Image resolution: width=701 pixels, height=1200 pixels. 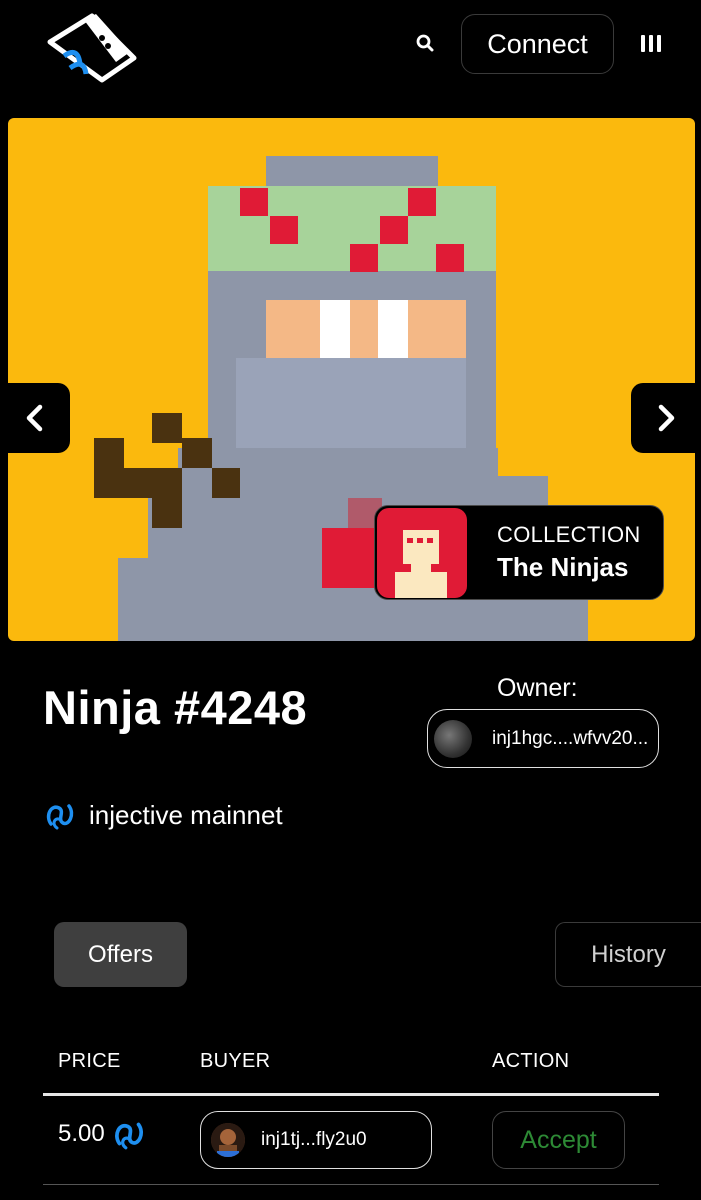 I want to click on column-header-price: PRICE, so click(x=89, y=1061).